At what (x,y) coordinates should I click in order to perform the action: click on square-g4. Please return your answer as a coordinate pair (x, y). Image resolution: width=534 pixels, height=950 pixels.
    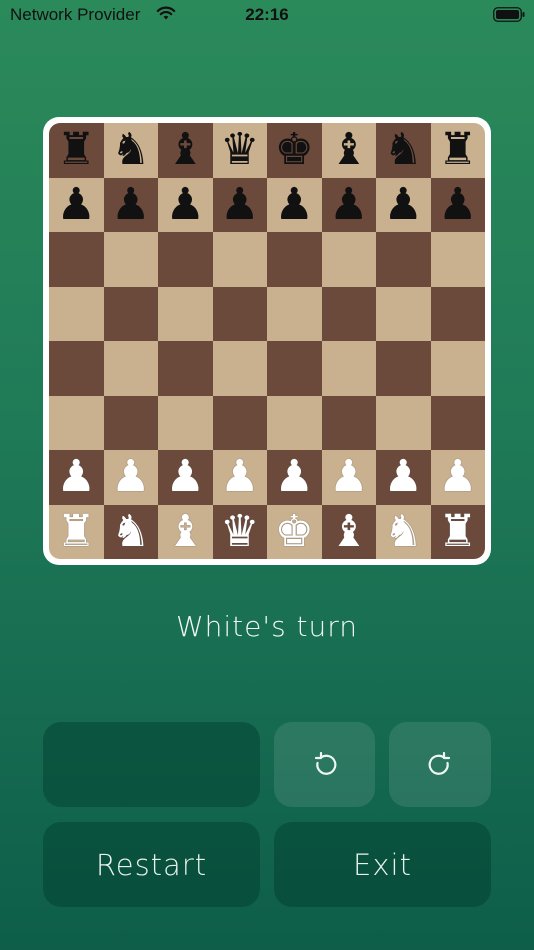
    Looking at the image, I should click on (403, 368).